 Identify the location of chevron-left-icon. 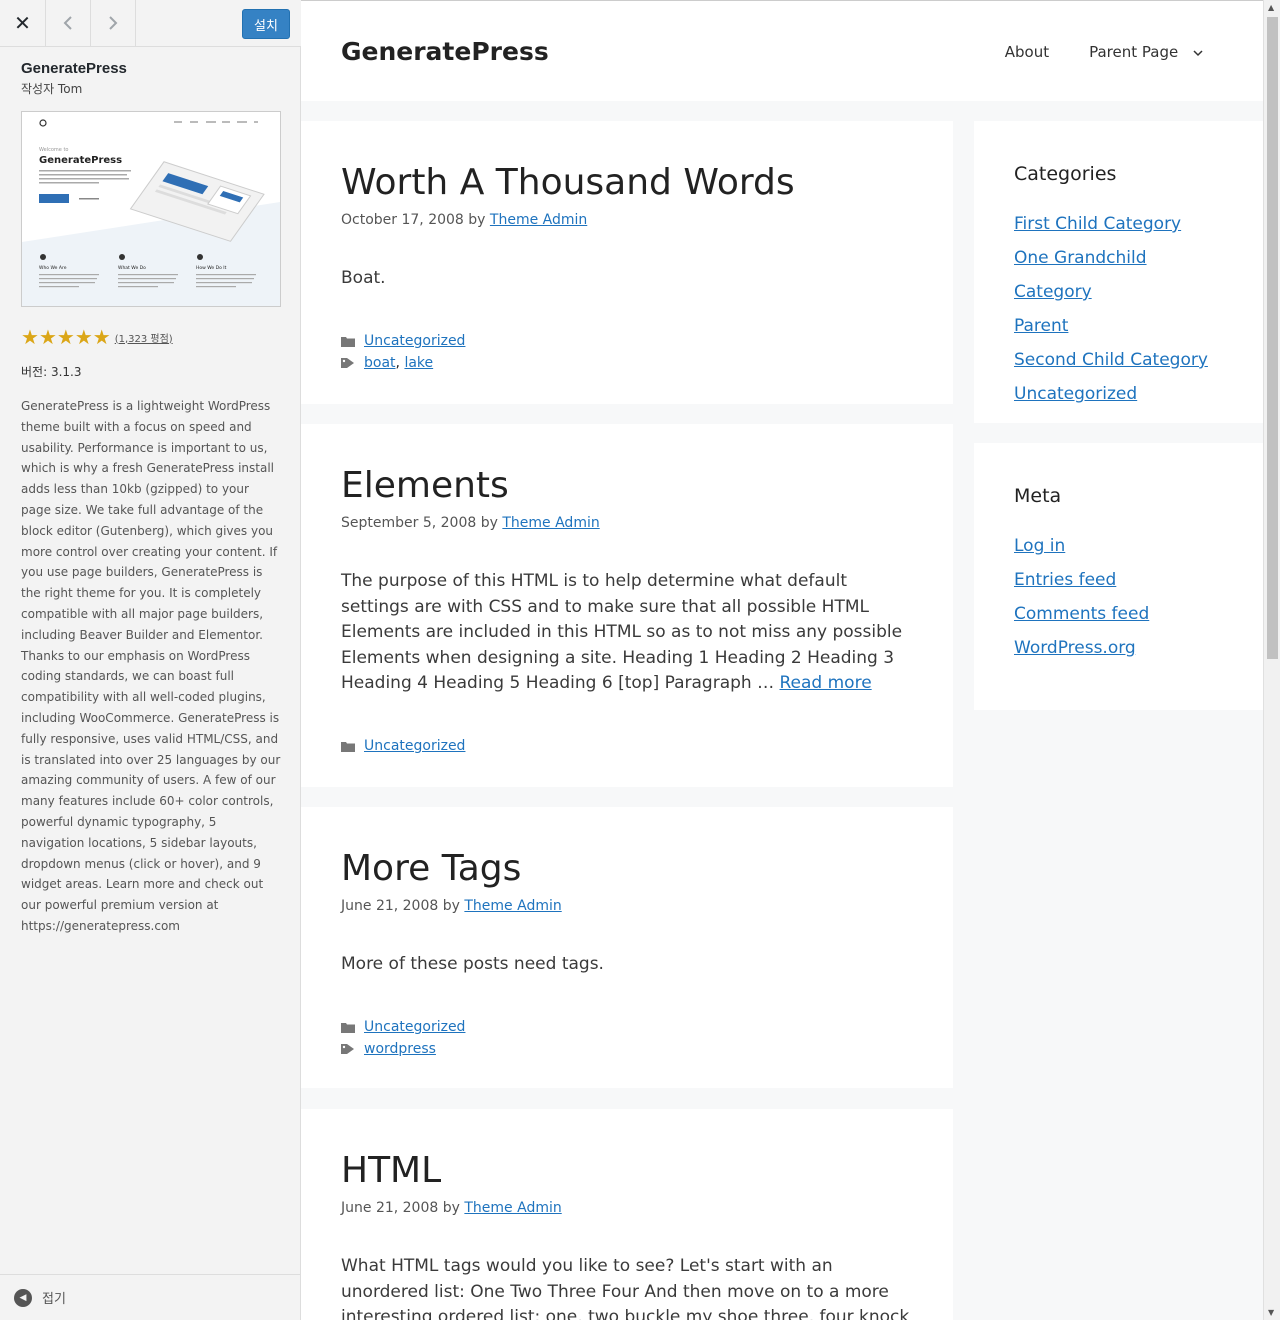
(67, 23).